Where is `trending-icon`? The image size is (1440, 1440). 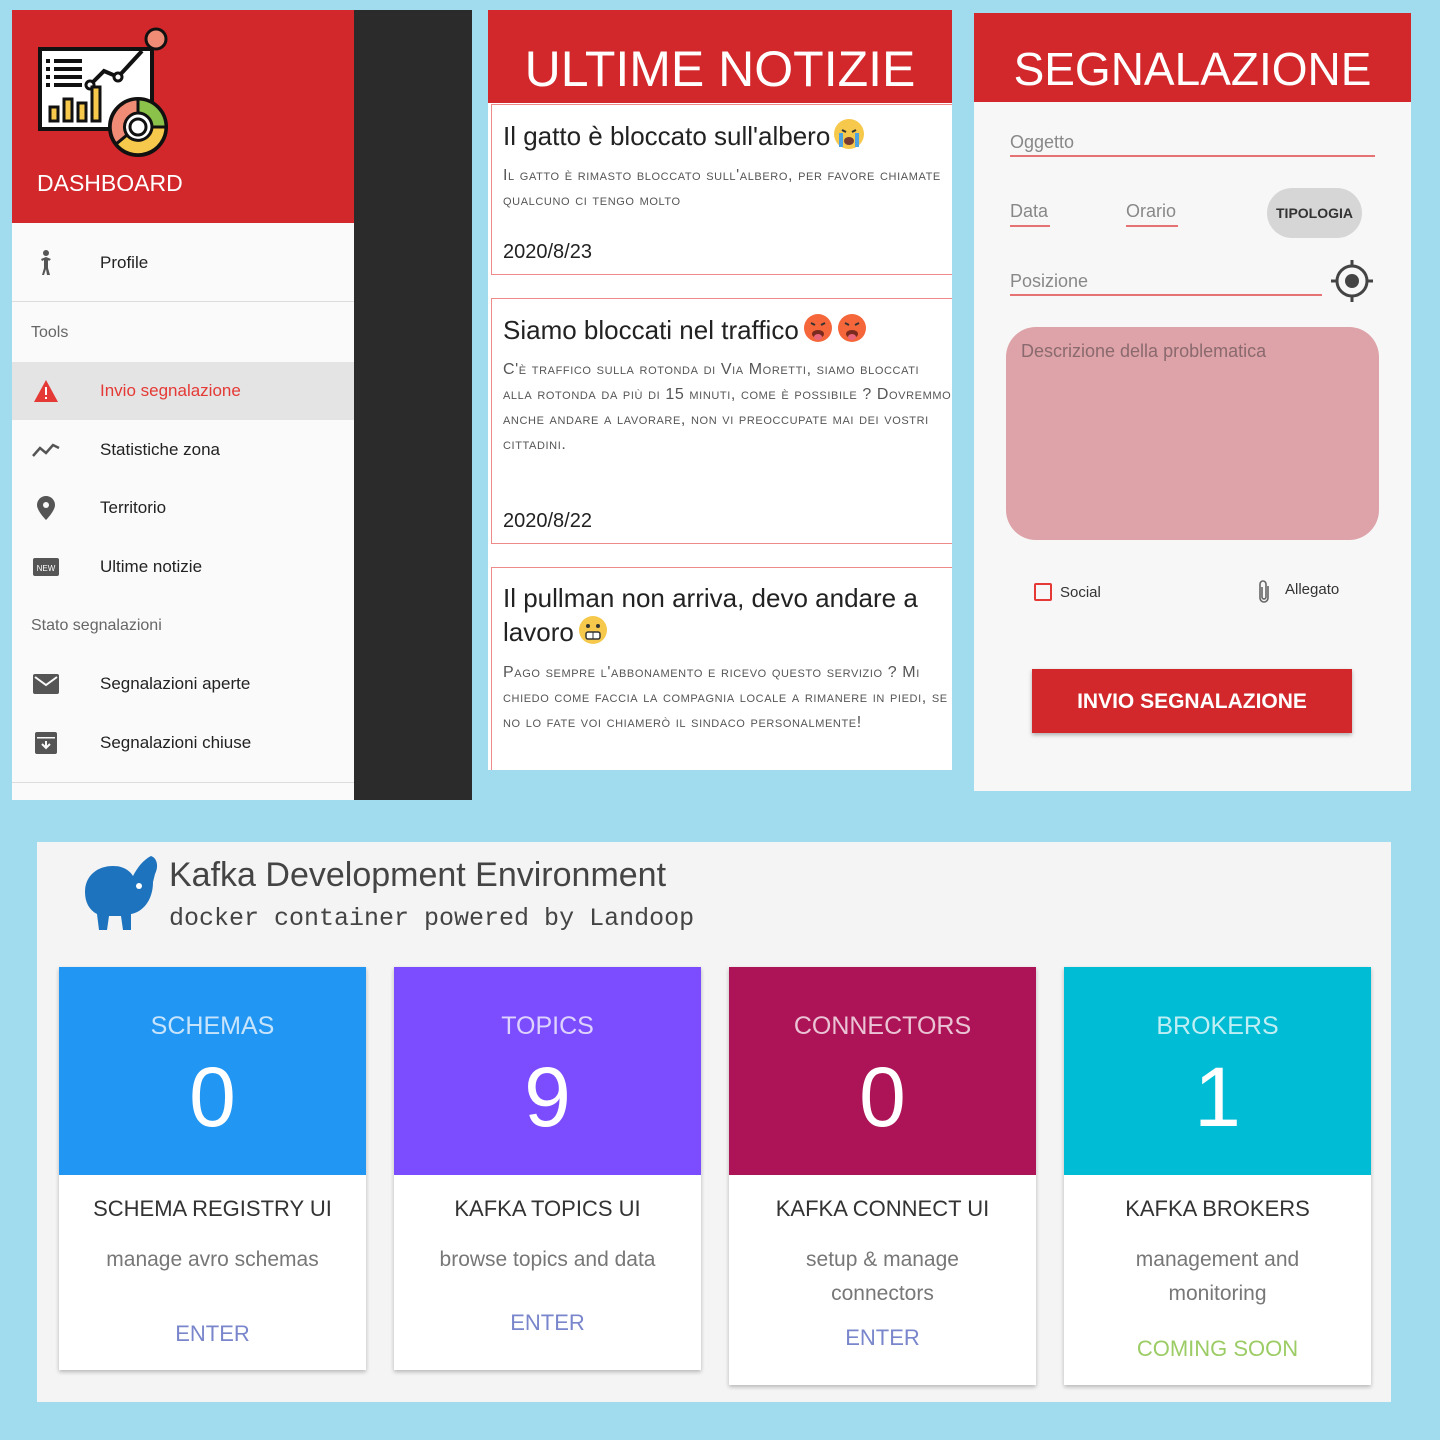
trending-icon is located at coordinates (46, 450).